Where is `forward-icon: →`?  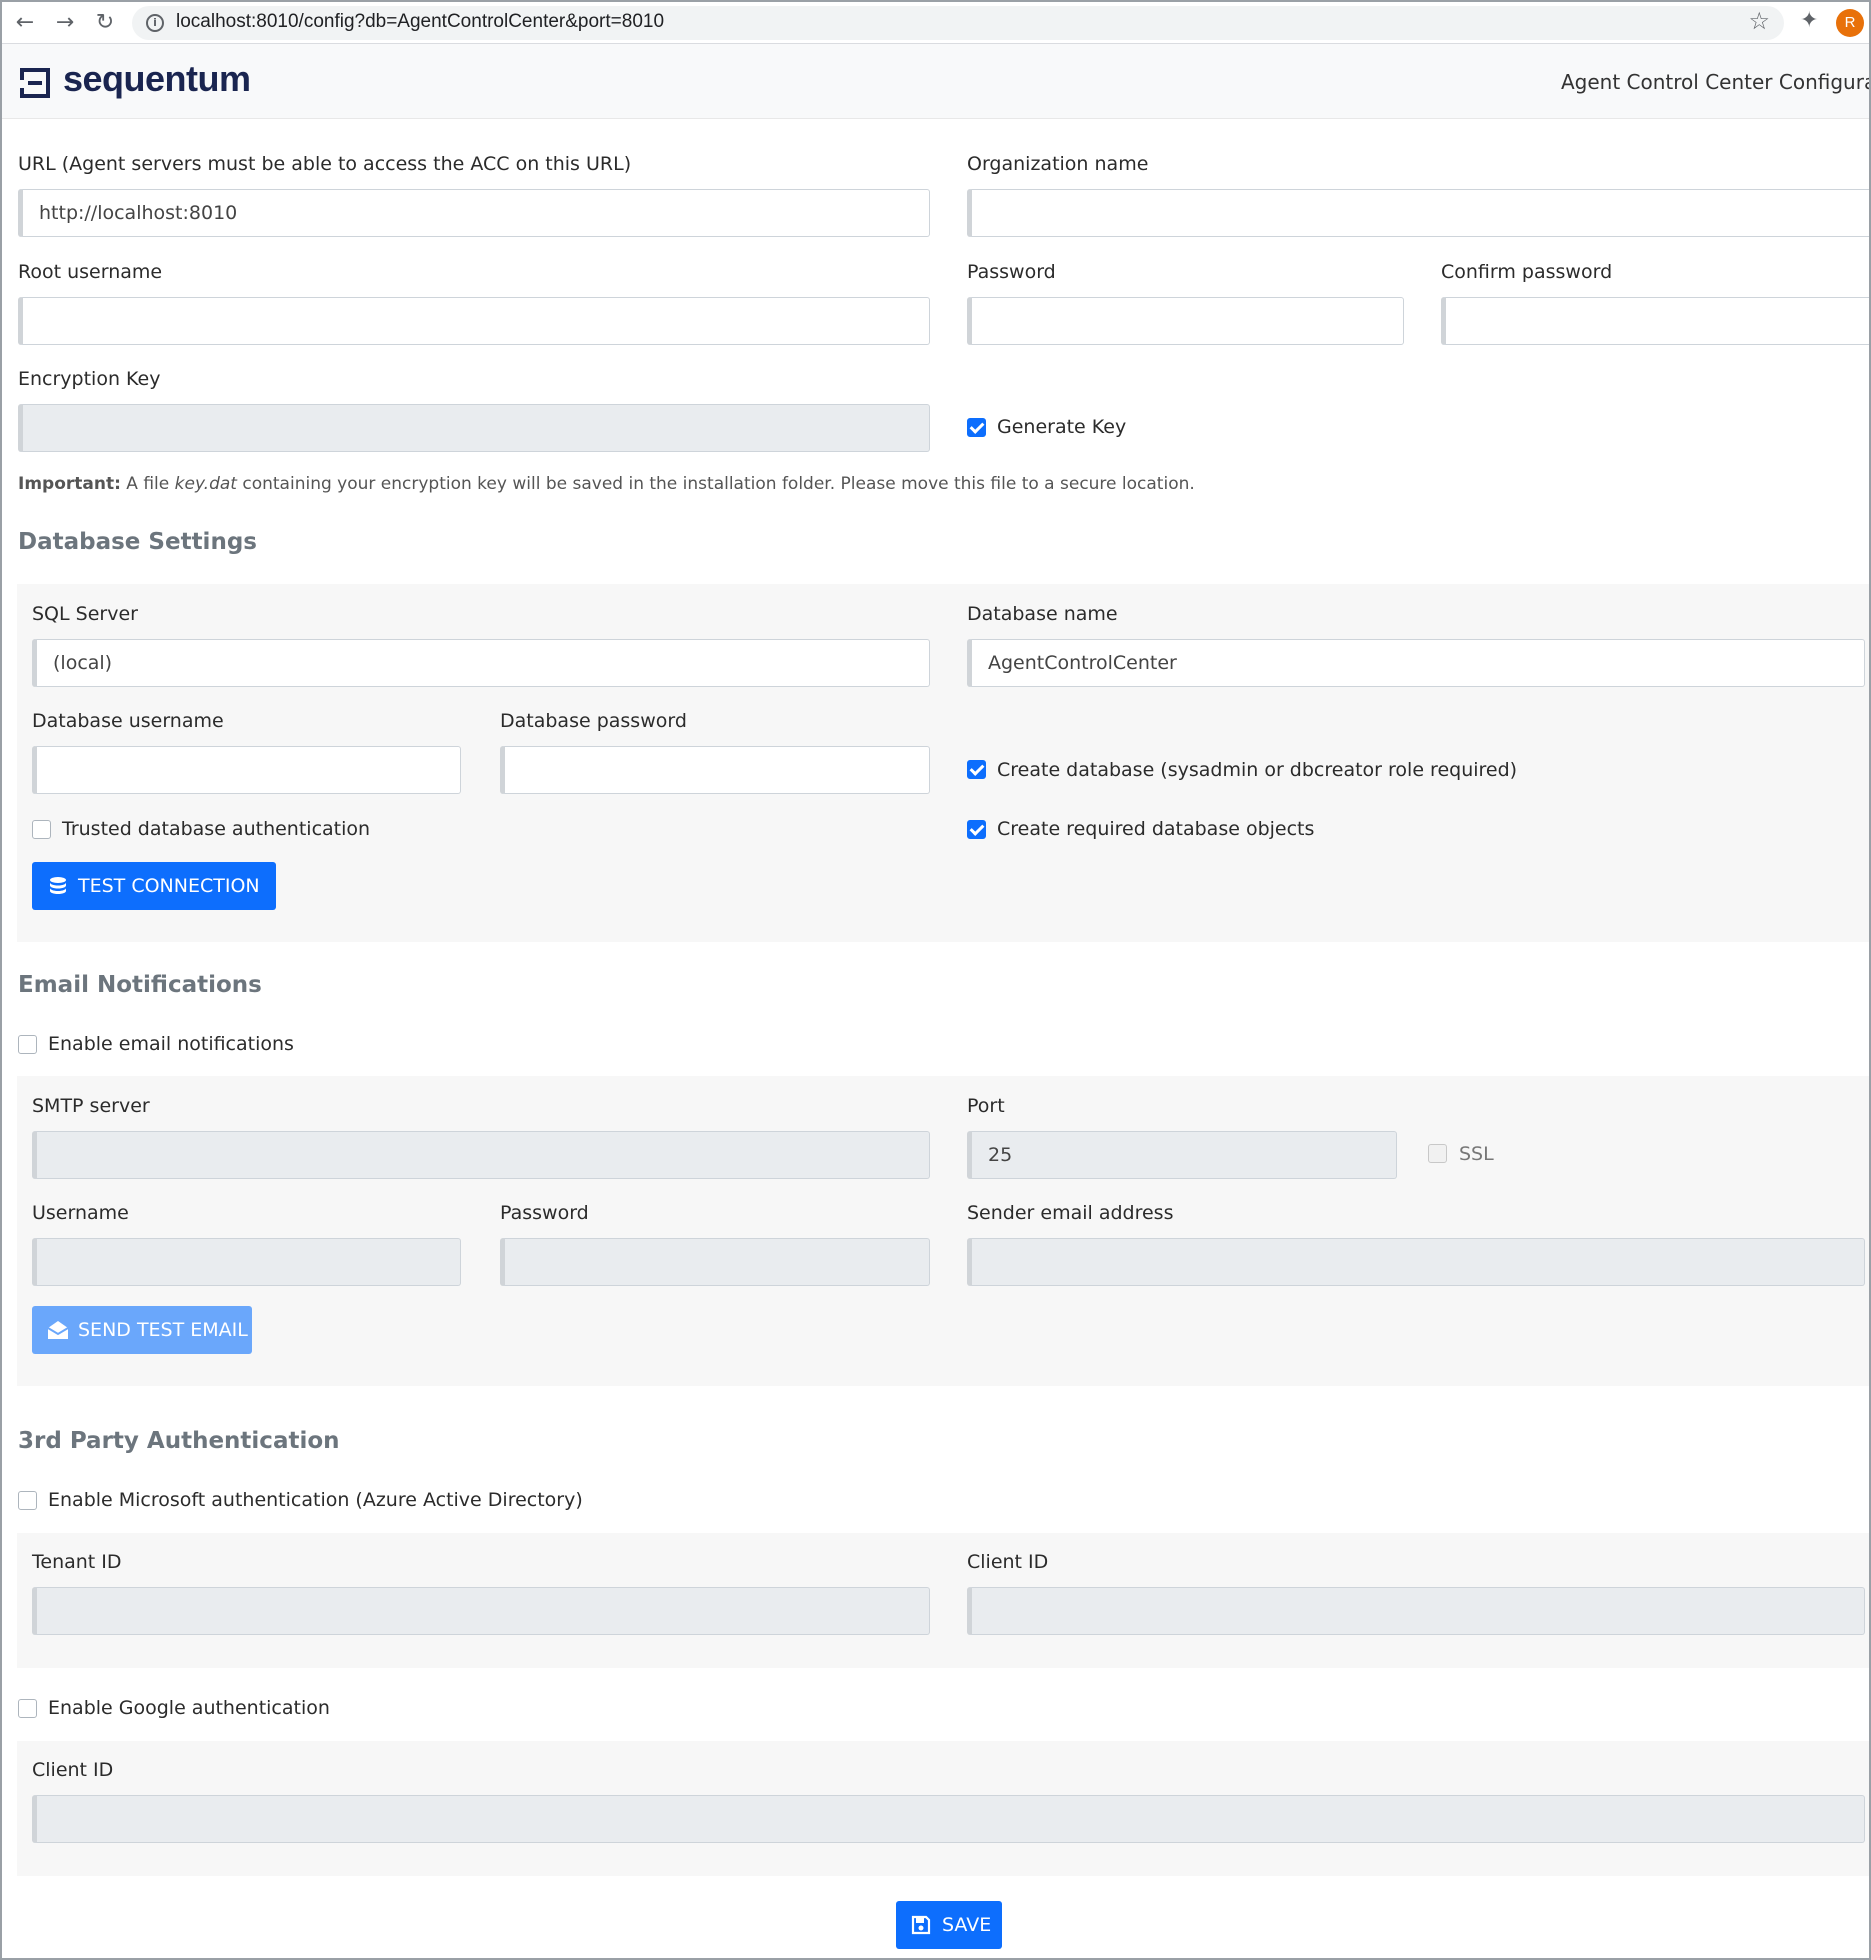
forward-icon: → is located at coordinates (65, 23).